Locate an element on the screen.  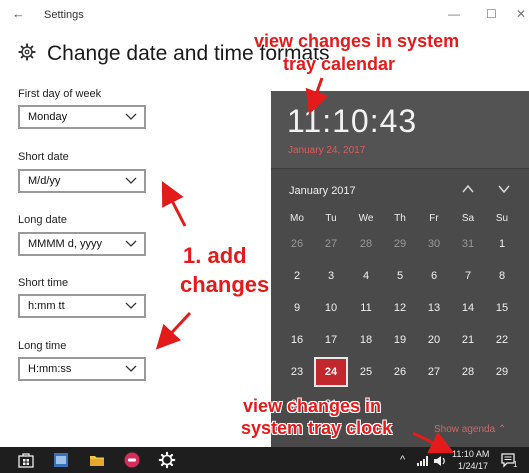
arrow-to-calendar is located at coordinates (317, 96).